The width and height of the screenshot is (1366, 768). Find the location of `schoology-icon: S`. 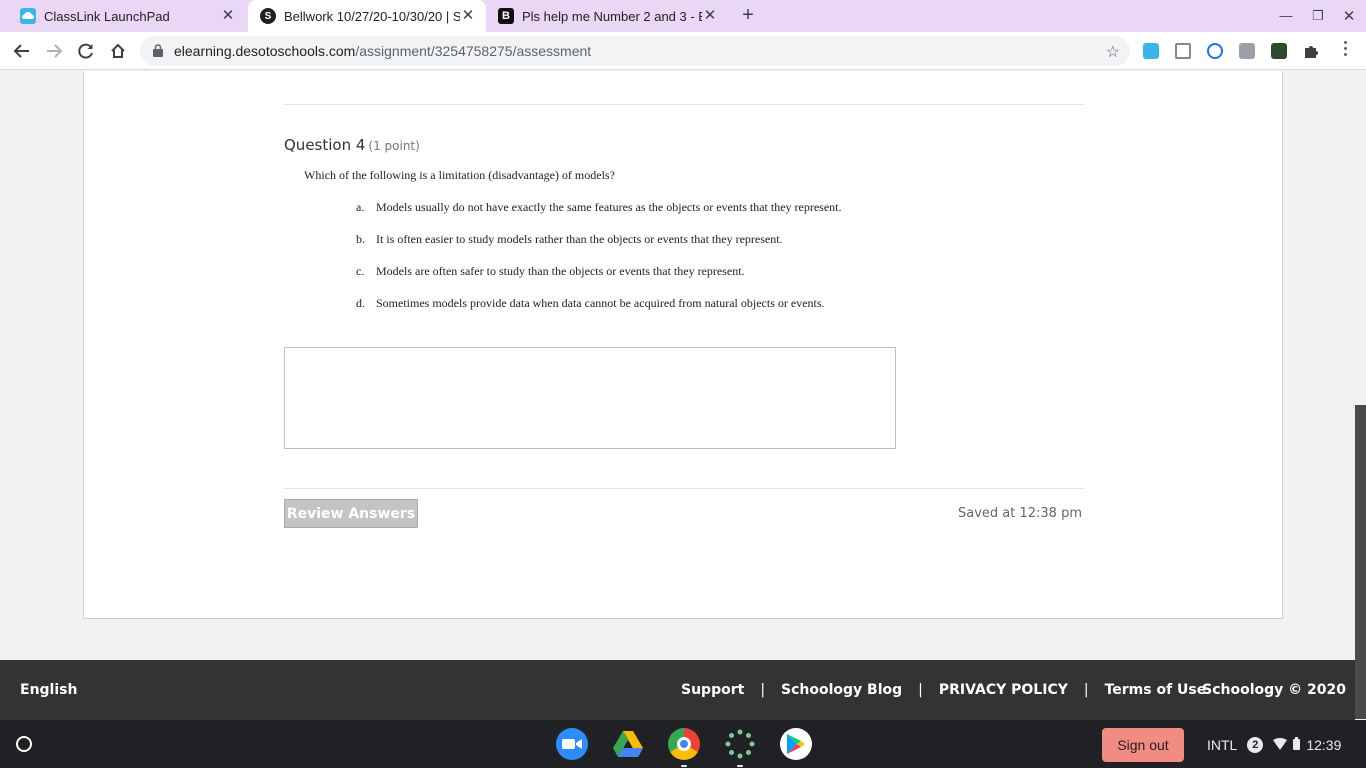

schoology-icon: S is located at coordinates (268, 16).